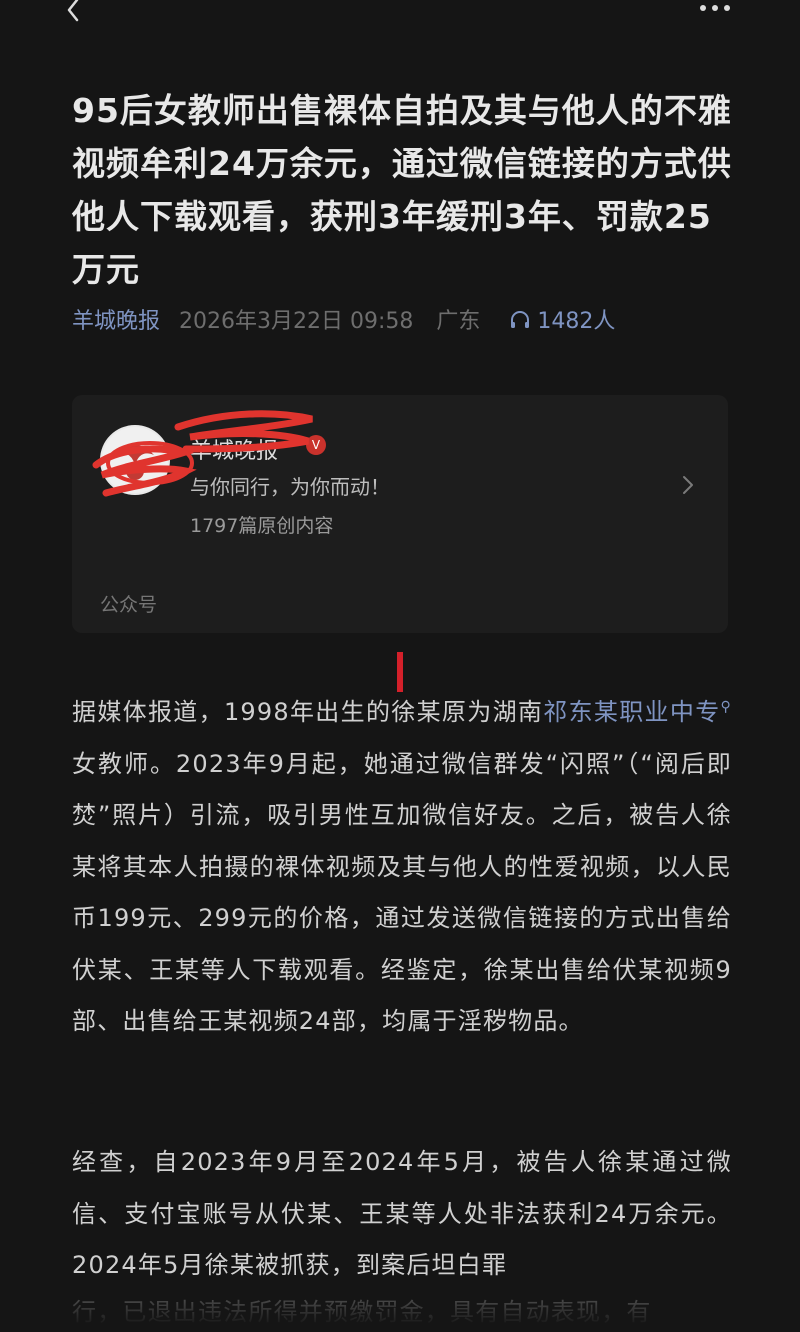 This screenshot has height=1332, width=800. I want to click on account-slogan: 与你同行，为你而动！, so click(290, 487).